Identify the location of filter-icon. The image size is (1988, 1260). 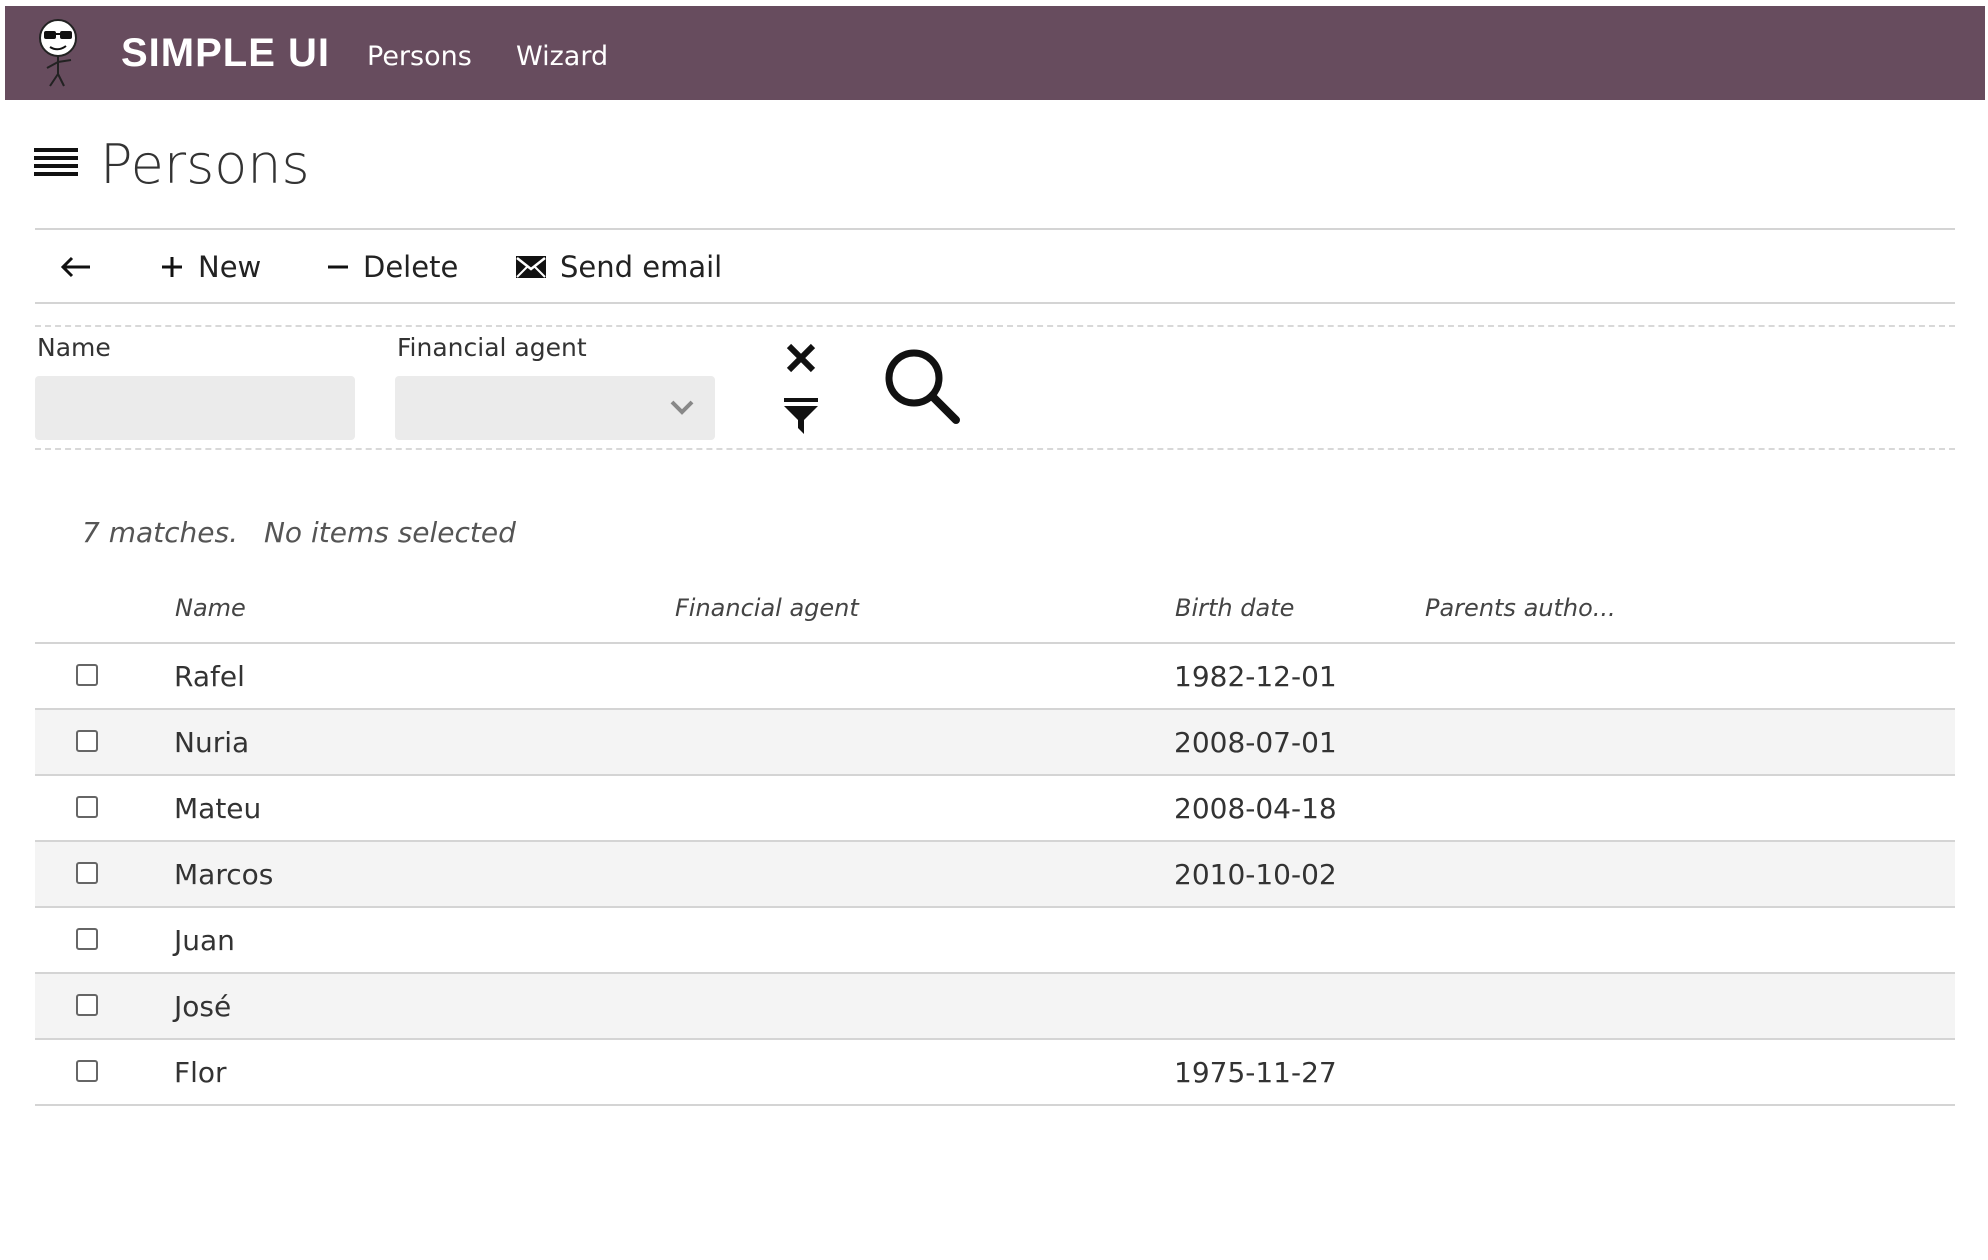
(801, 417).